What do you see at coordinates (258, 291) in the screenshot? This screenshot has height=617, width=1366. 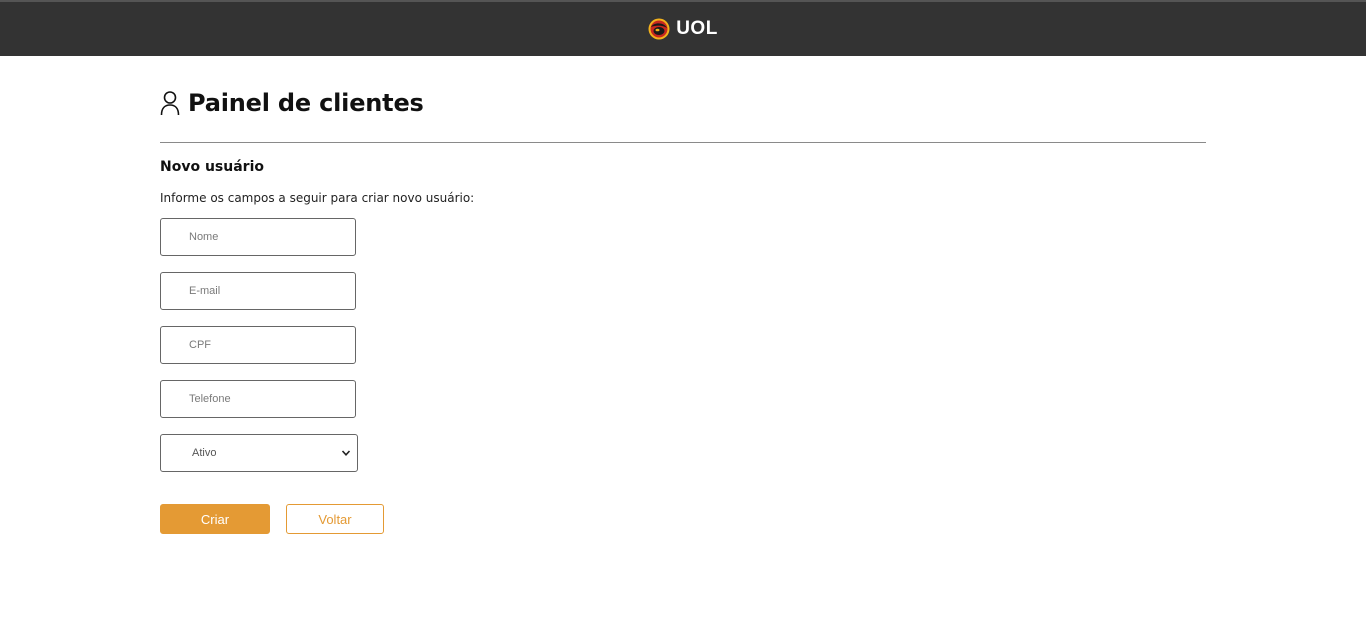 I see `email-field` at bounding box center [258, 291].